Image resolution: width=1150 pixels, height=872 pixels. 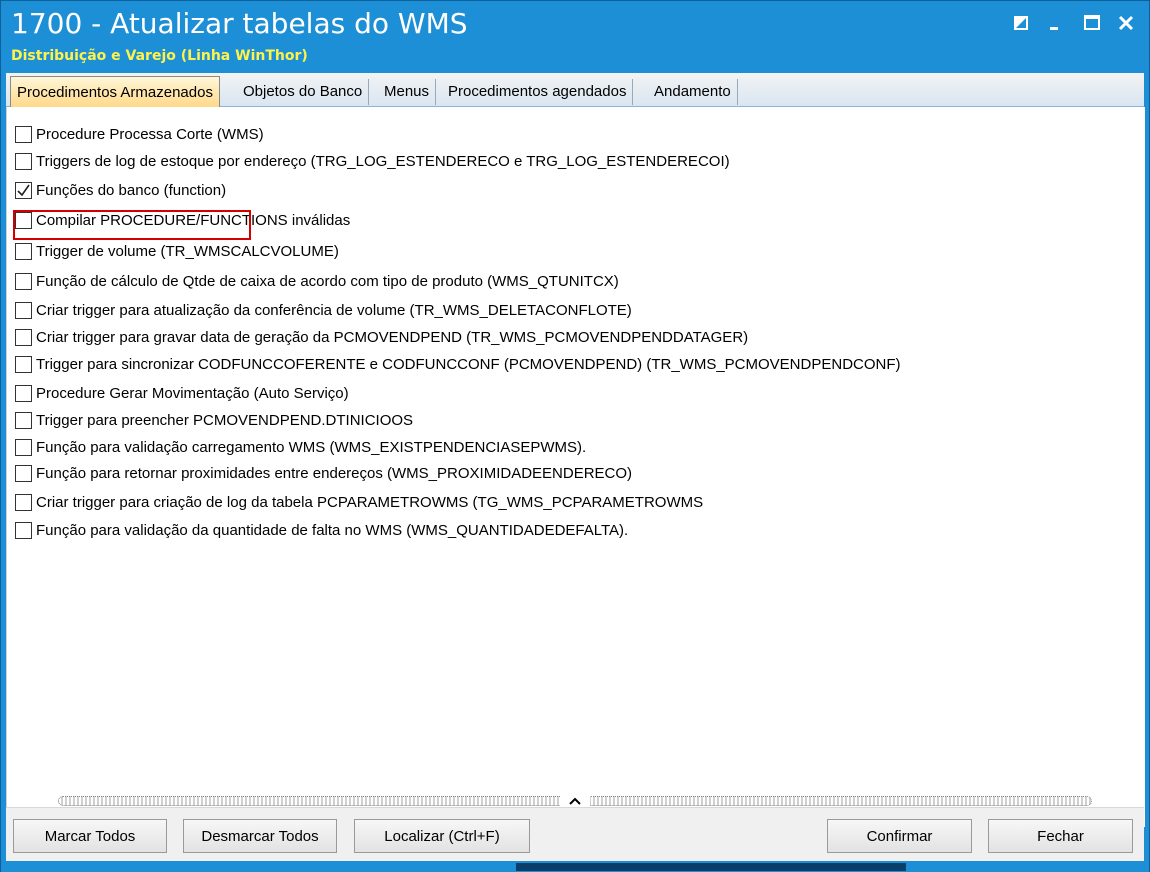 I want to click on item-label: Procedure Processa Corte (WMS), so click(x=150, y=134).